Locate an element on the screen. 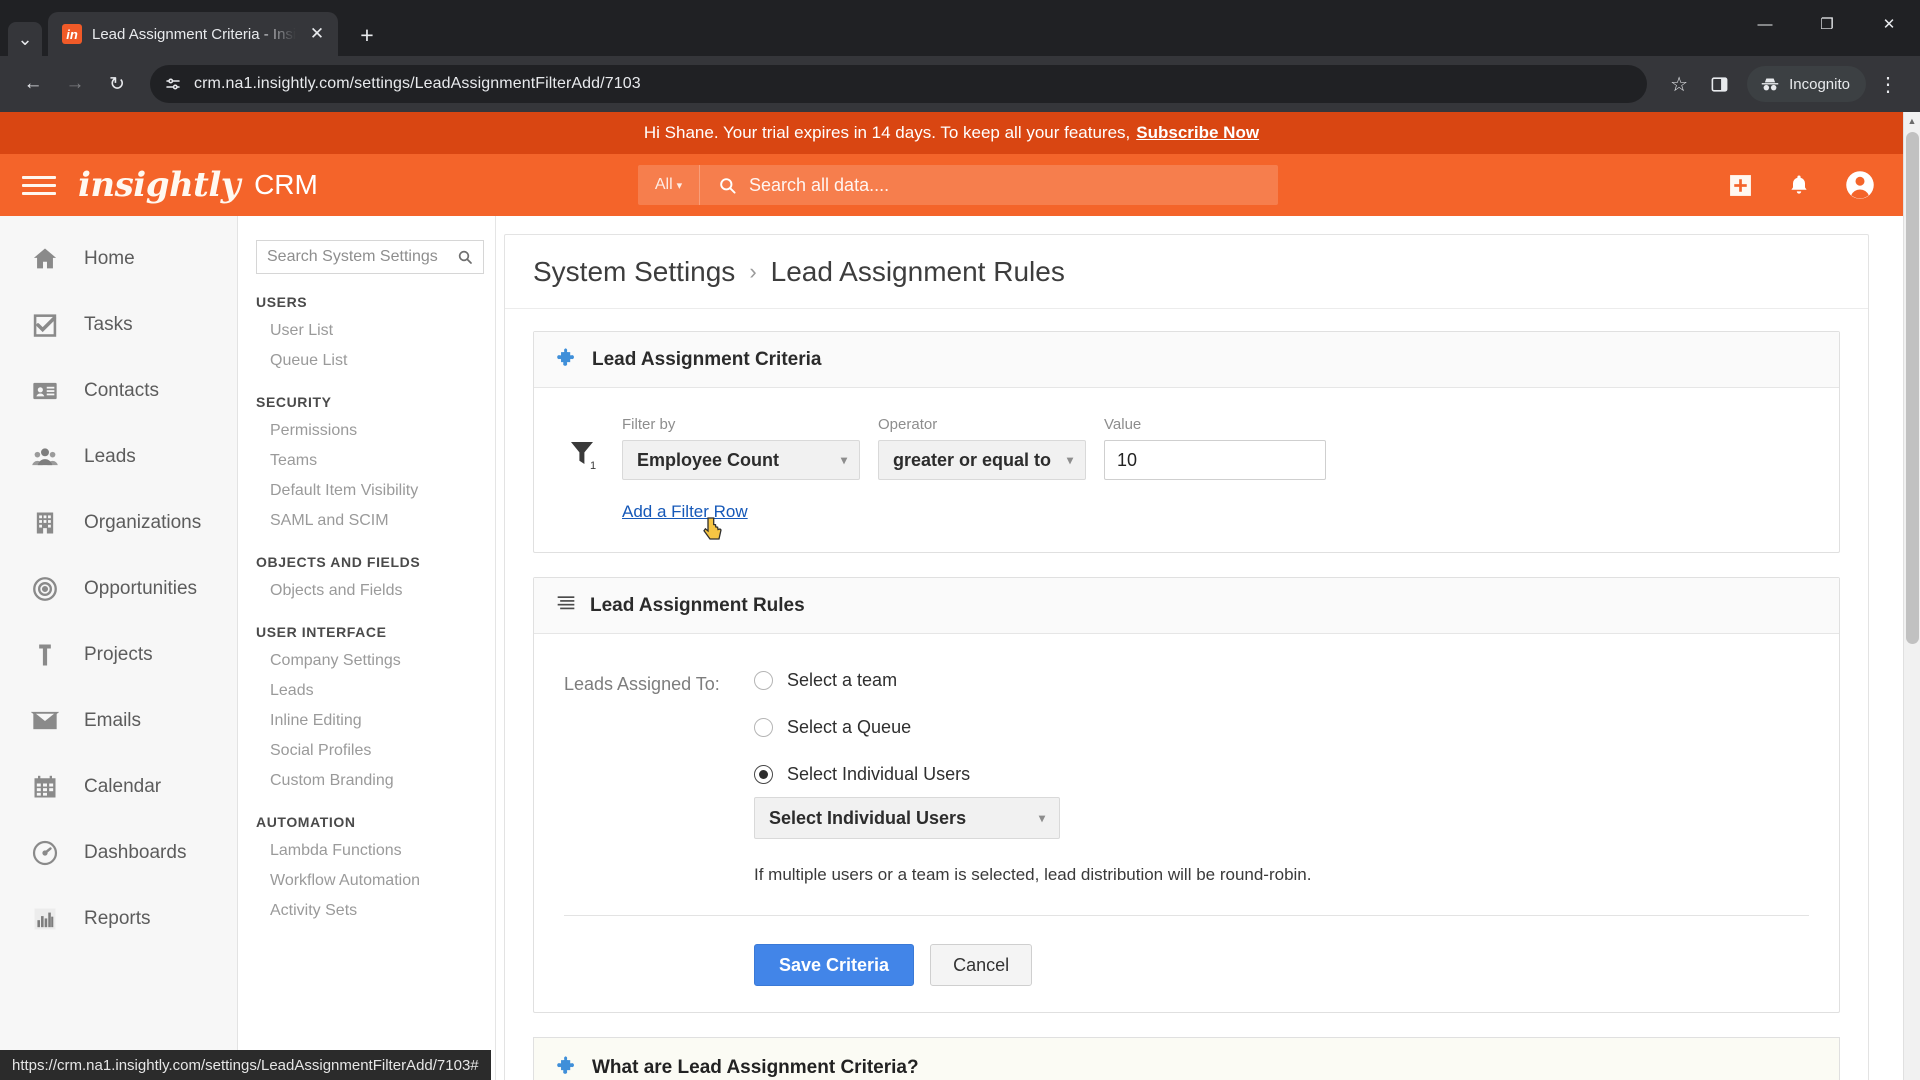 The image size is (1920, 1080). bookmark-star-icon: ☆ is located at coordinates (1679, 84).